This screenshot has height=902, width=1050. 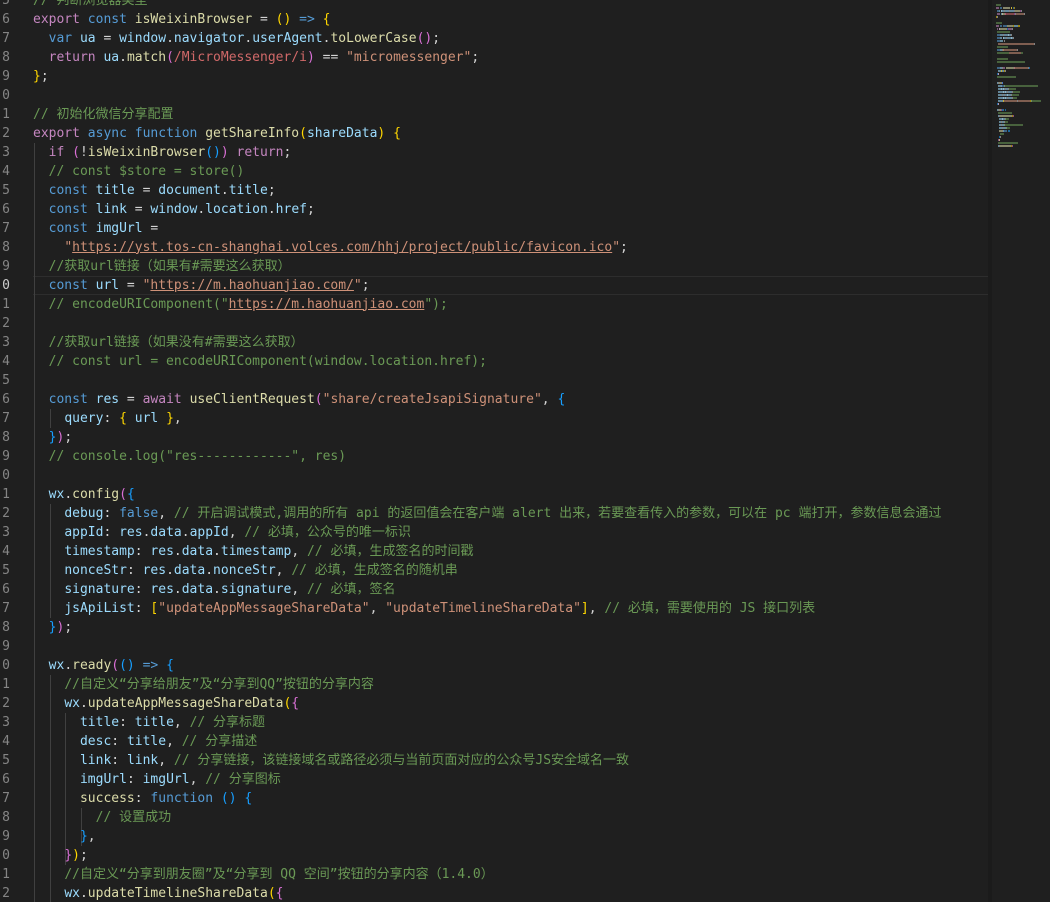 I want to click on code-line: wx.updateTimelineShareData({, so click(x=158, y=893).